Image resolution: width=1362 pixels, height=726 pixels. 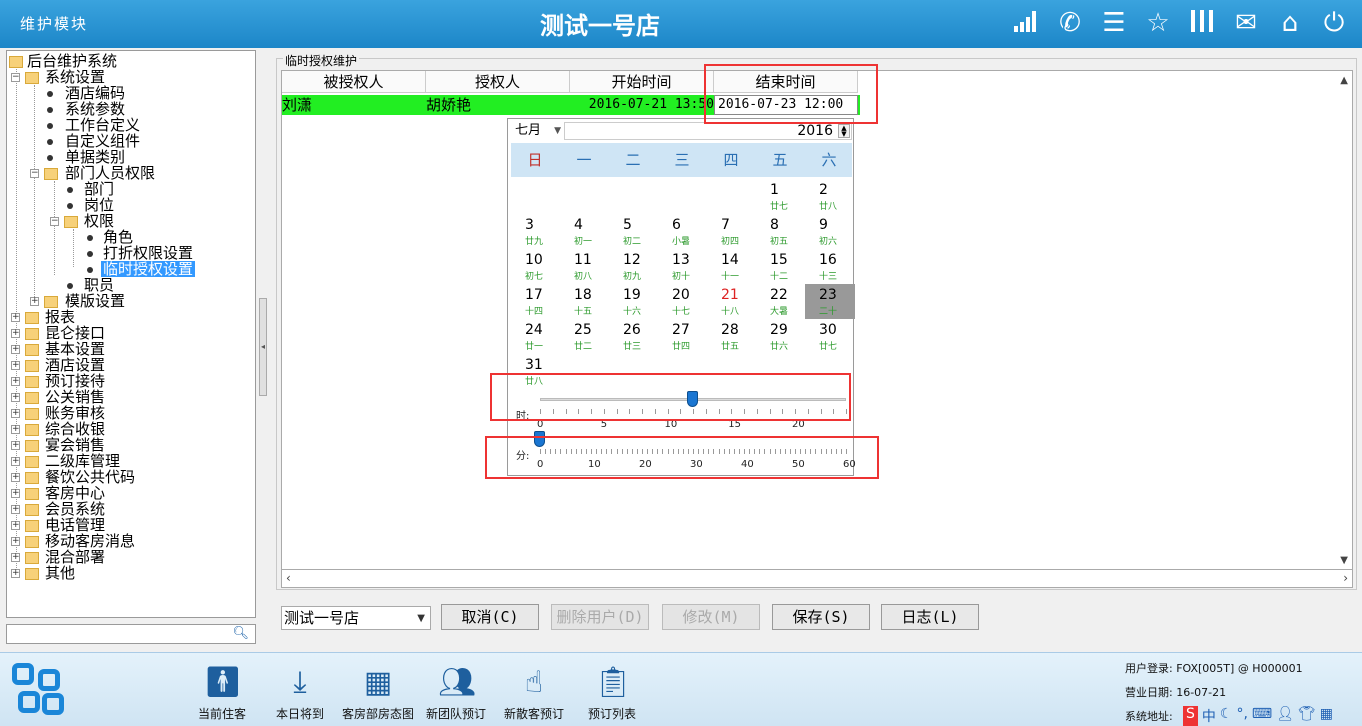 I want to click on panel-splitter: ◂, so click(x=263, y=347).